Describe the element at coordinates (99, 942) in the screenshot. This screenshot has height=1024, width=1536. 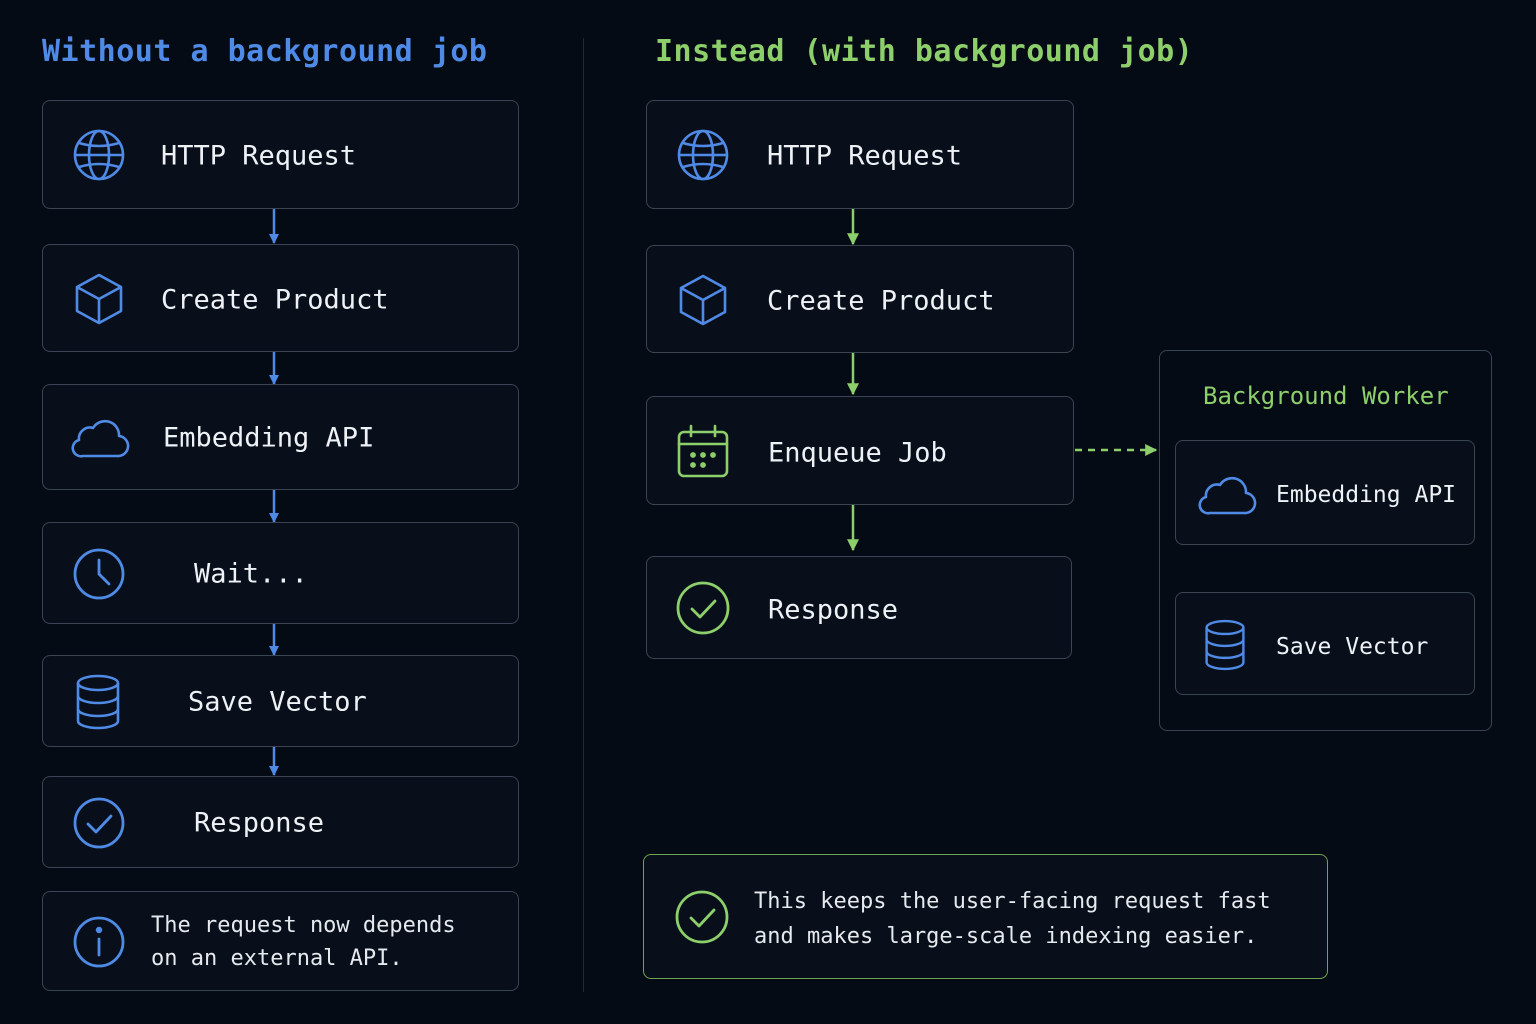
I see `info-icon` at that location.